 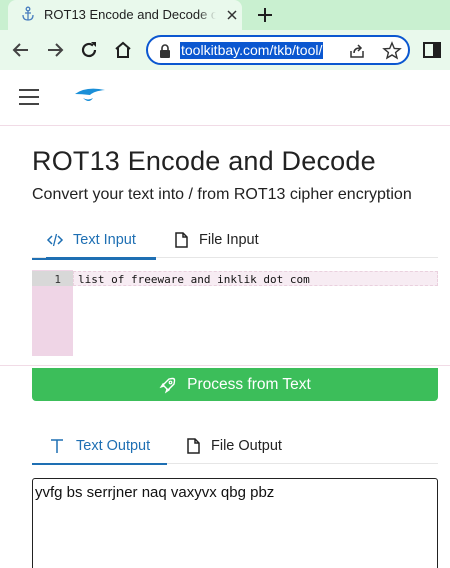 What do you see at coordinates (165, 51) in the screenshot?
I see `lock-icon` at bounding box center [165, 51].